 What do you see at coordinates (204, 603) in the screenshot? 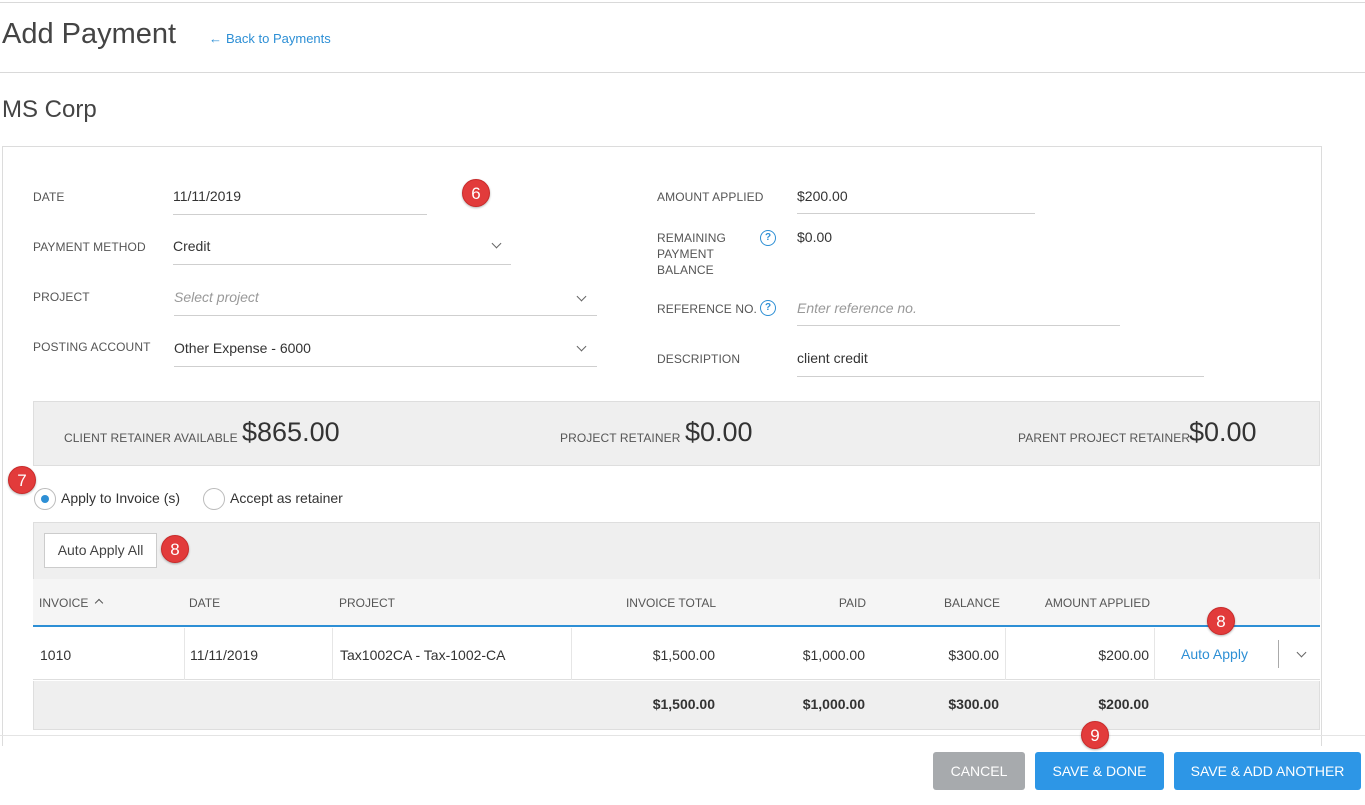
I see `column-header-date: DATE` at bounding box center [204, 603].